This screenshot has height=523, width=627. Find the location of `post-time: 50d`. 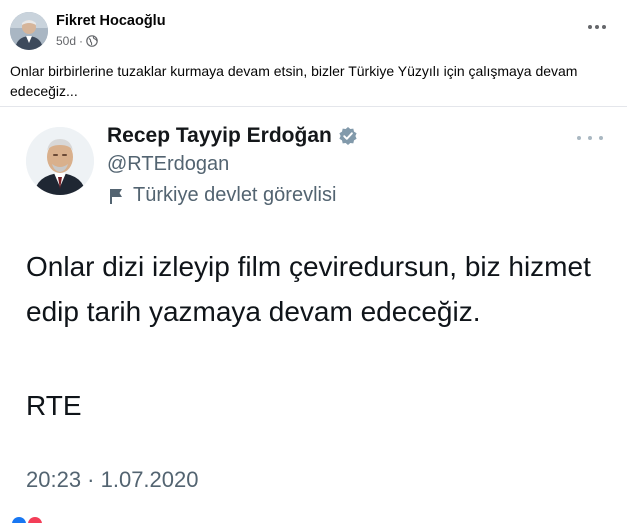

post-time: 50d is located at coordinates (66, 41).